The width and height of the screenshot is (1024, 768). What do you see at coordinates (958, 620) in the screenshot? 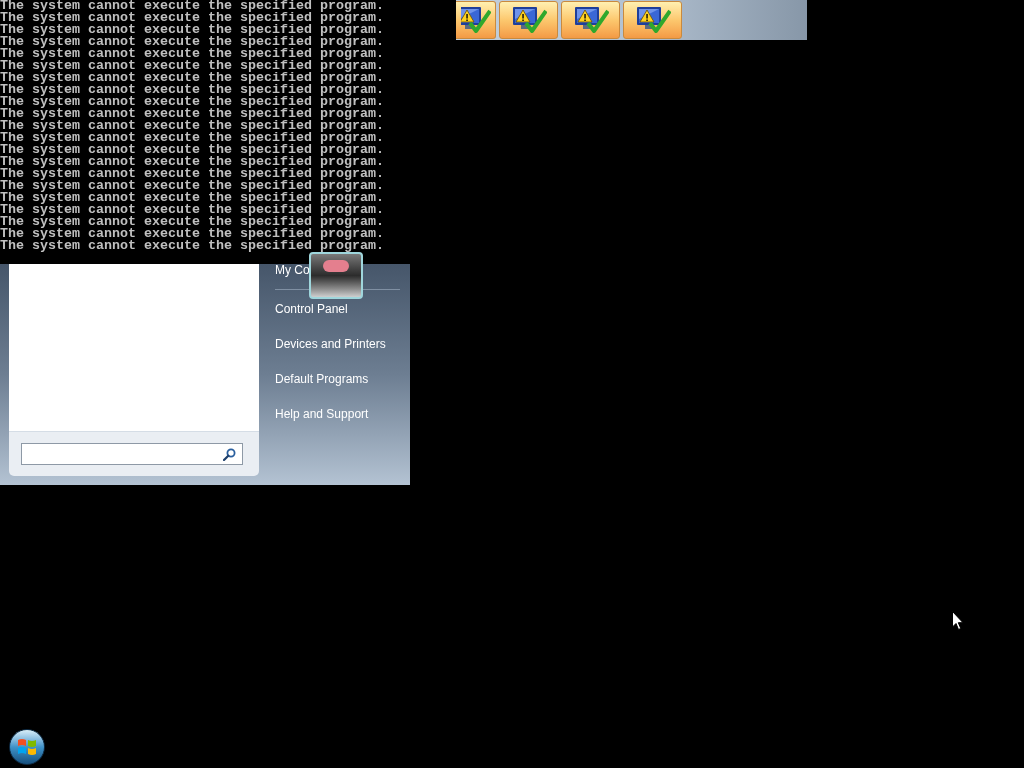
I see `mouse-pointer-icon` at bounding box center [958, 620].